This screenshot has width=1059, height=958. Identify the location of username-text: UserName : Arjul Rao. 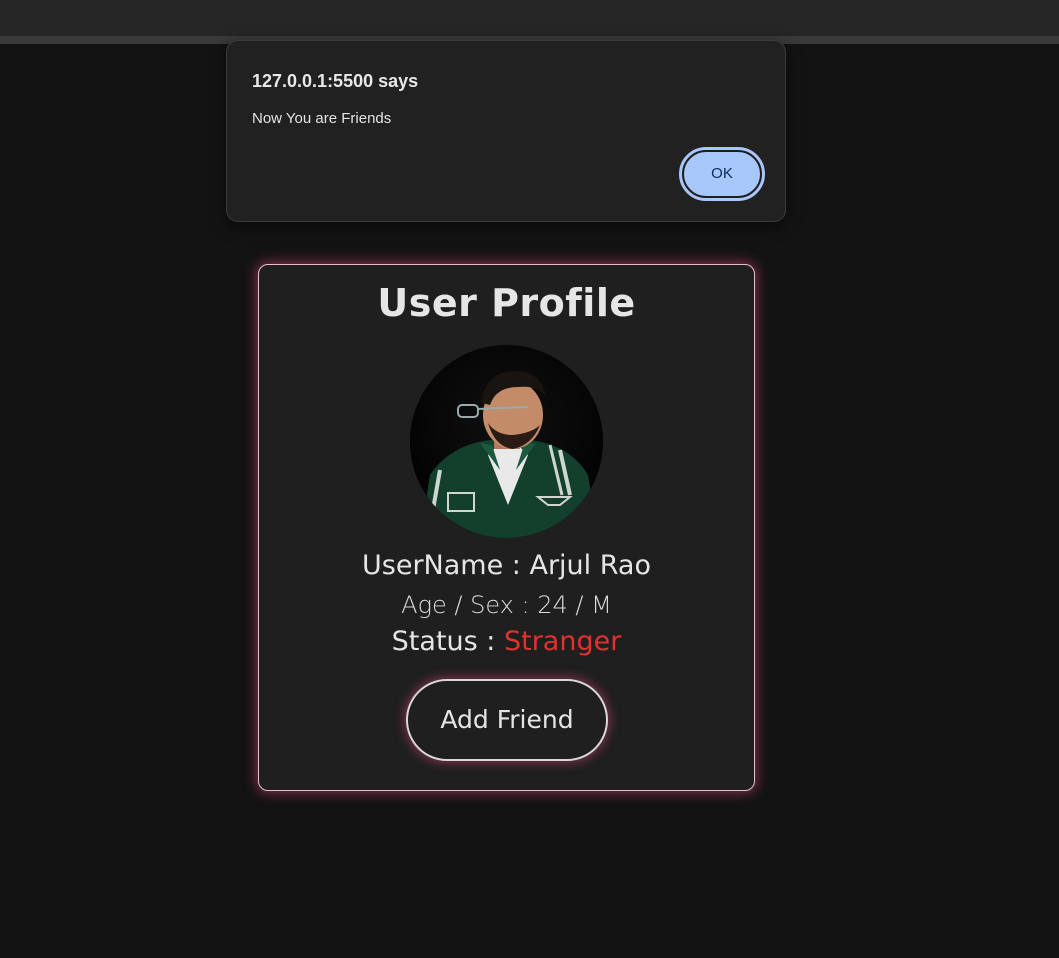
(506, 565).